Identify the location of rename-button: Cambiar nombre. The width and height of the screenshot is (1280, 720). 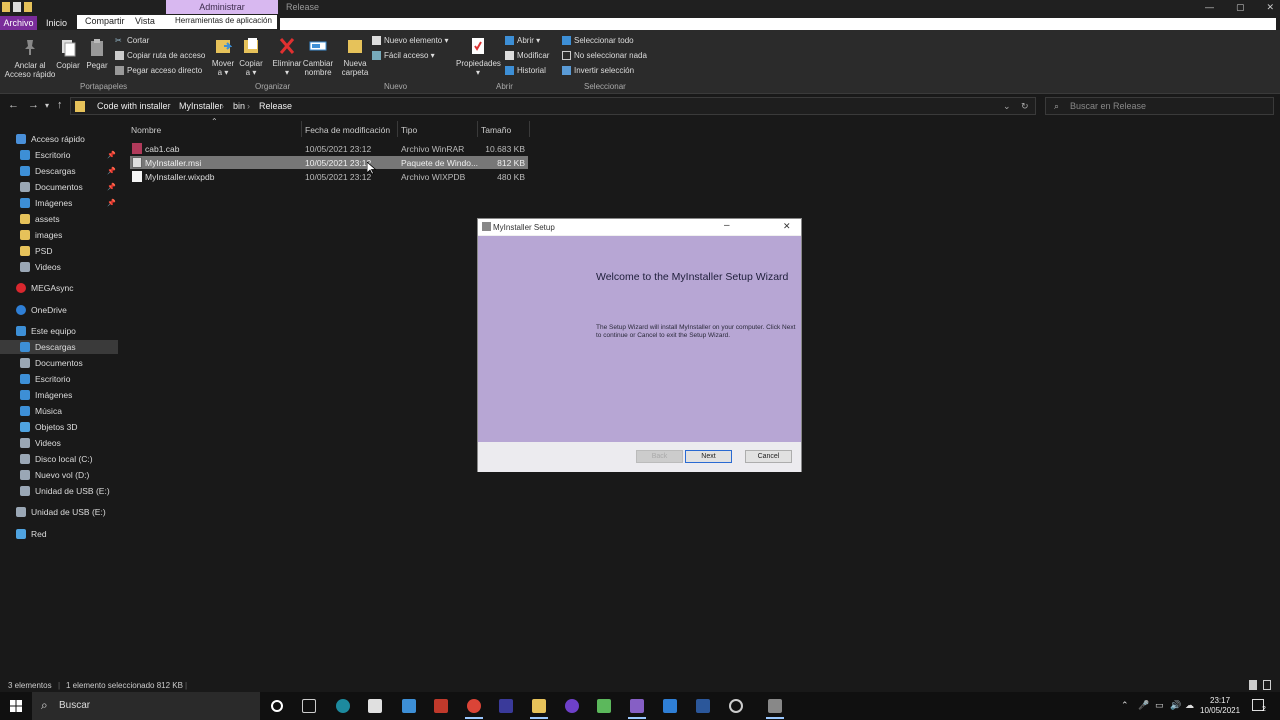
(318, 56).